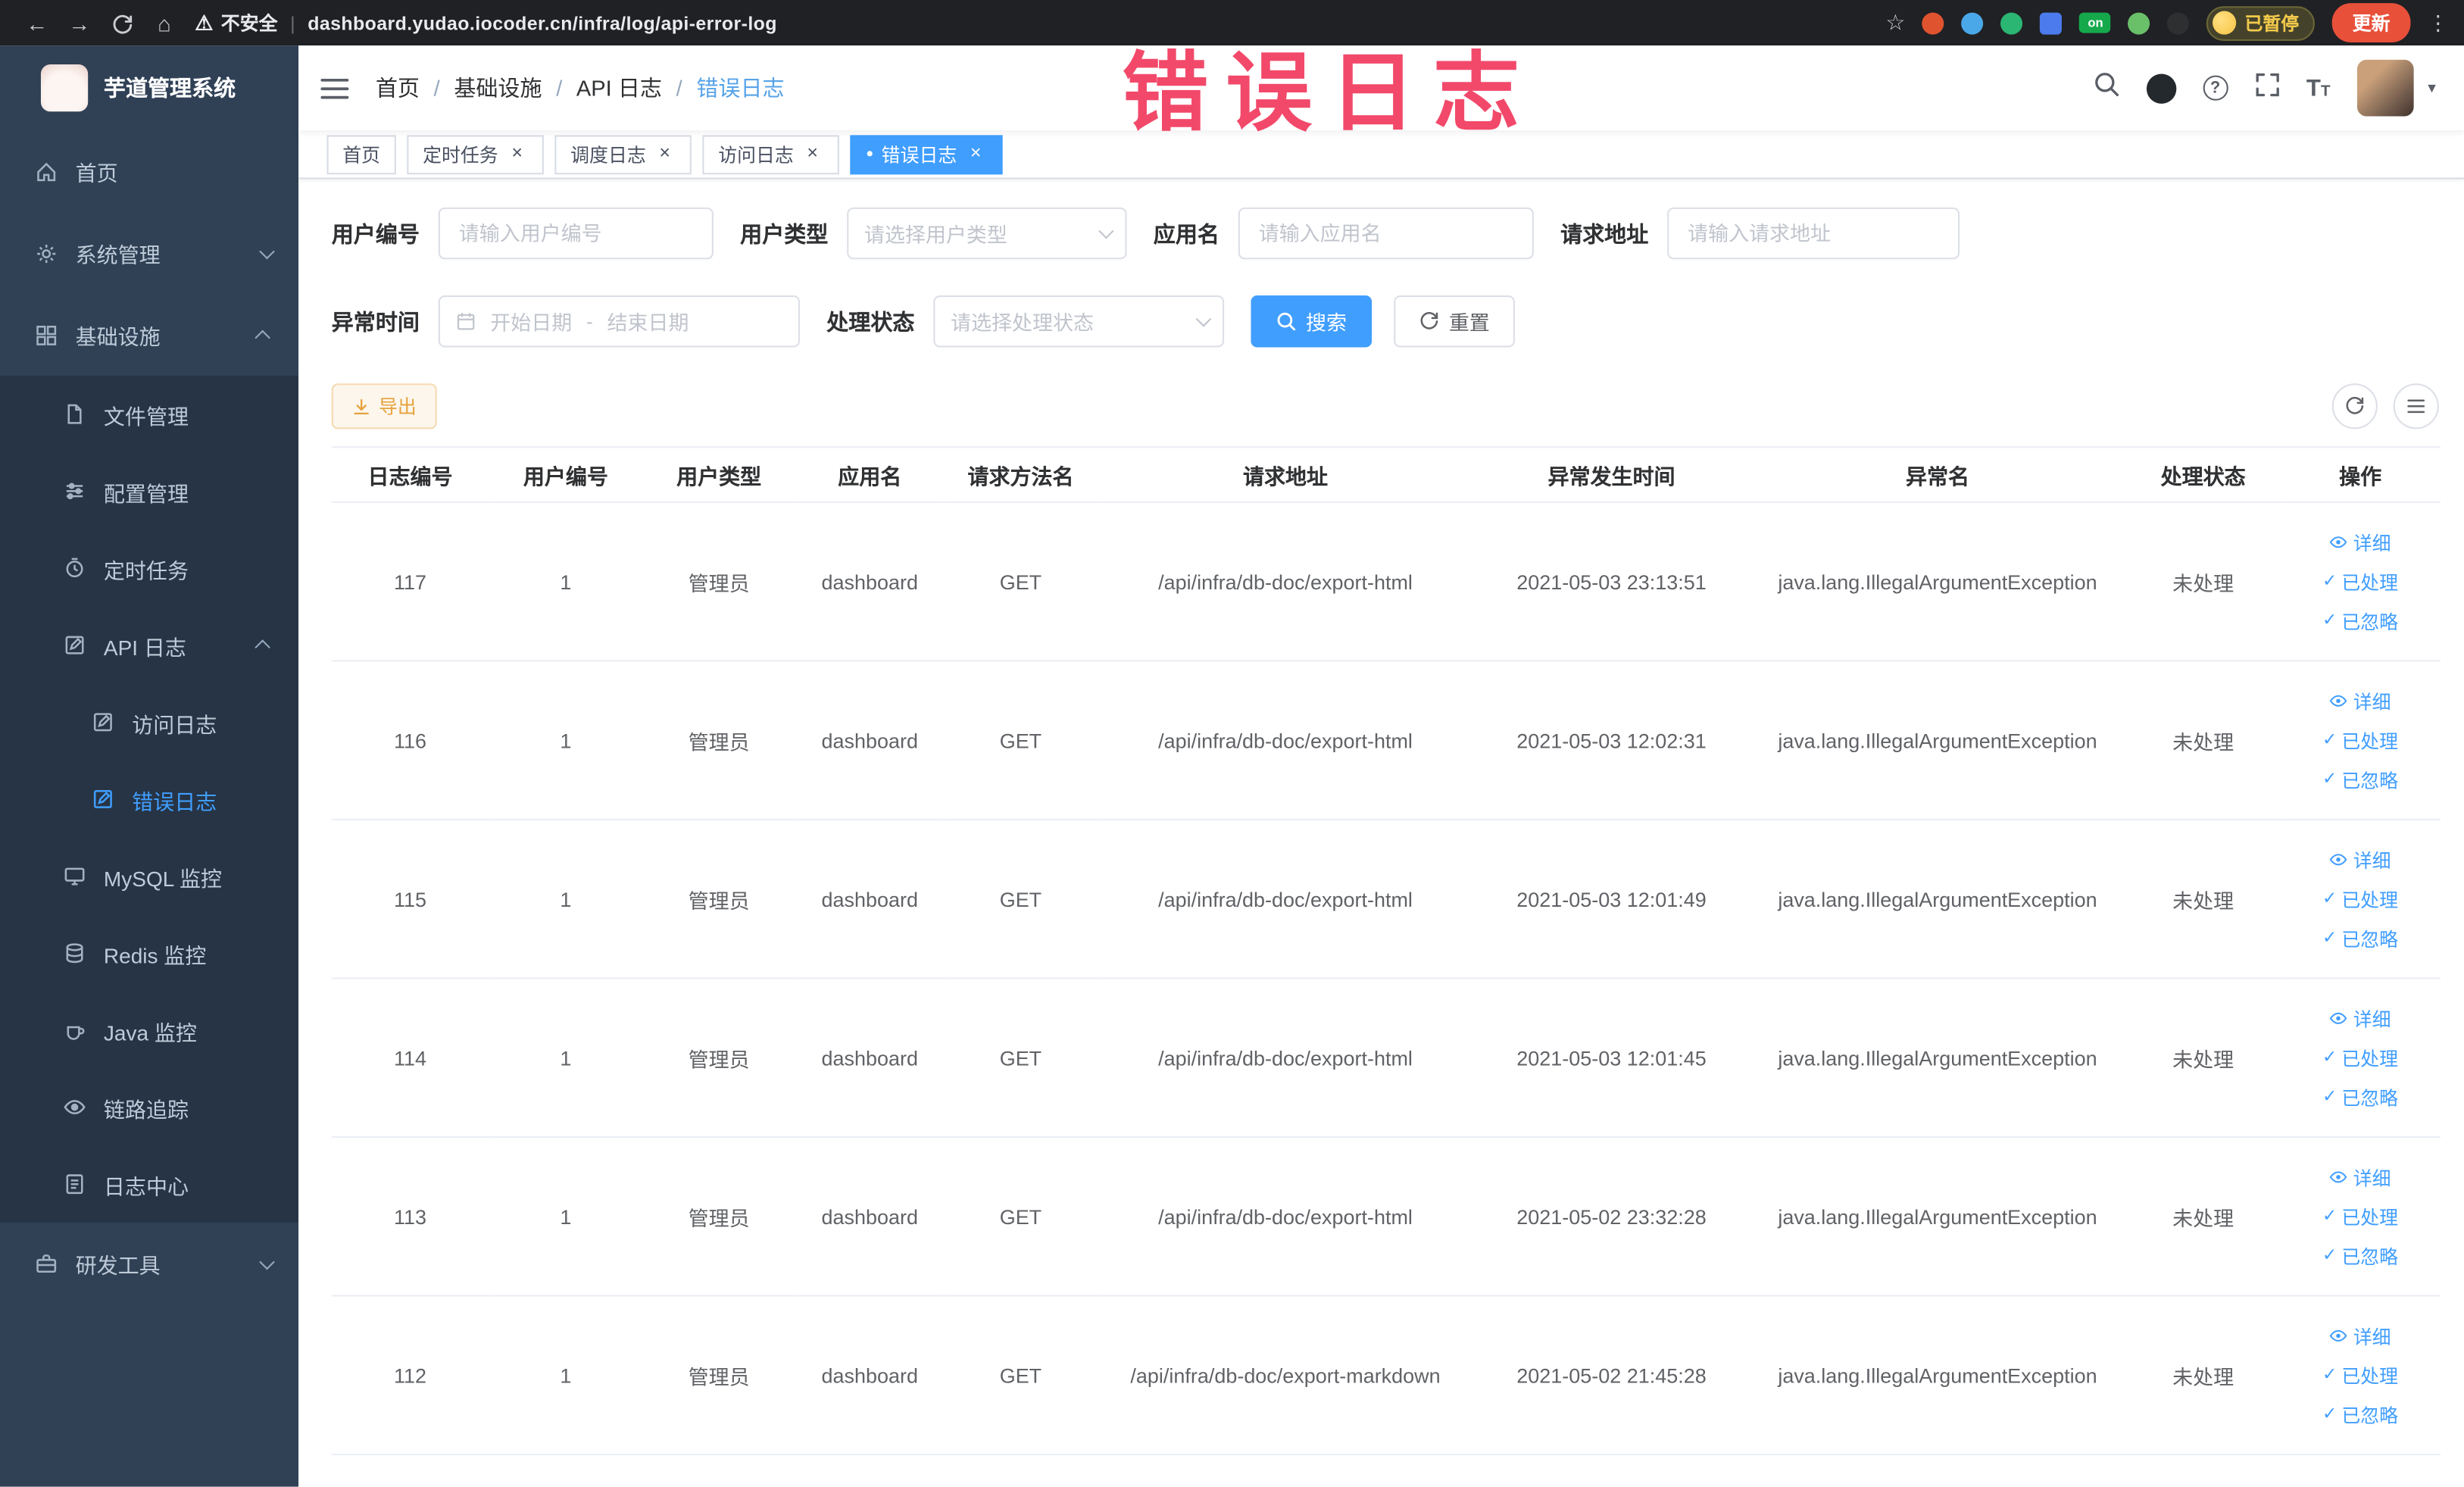  Describe the element at coordinates (122, 23) in the screenshot. I see `browser-reload-icon` at that location.